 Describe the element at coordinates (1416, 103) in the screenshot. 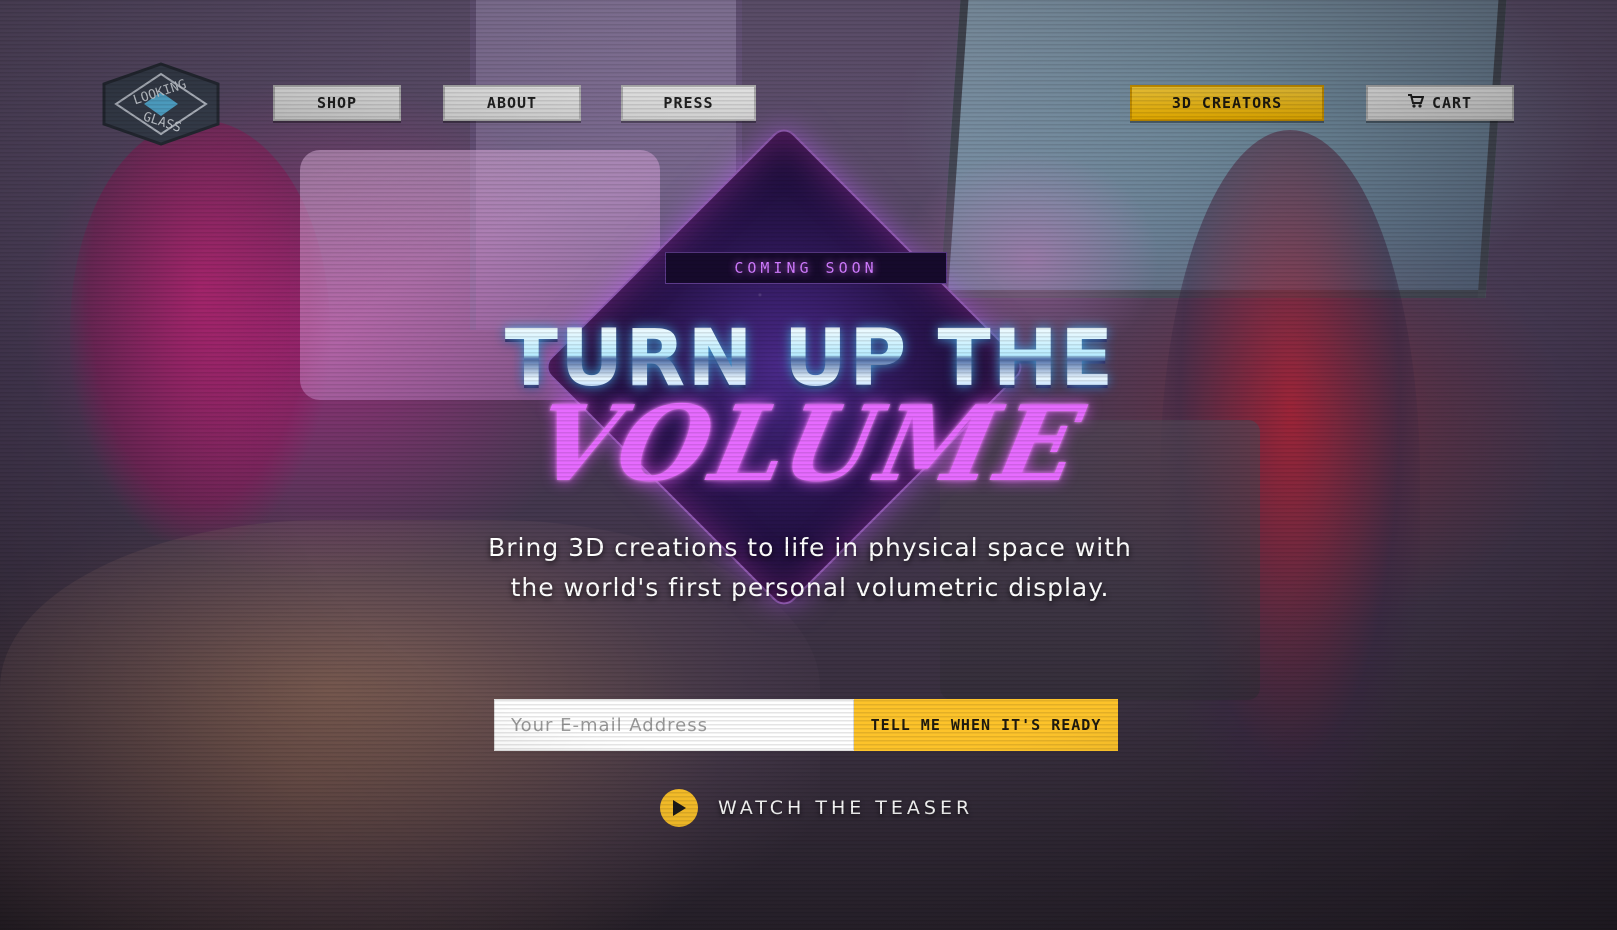

I see `cart-icon` at that location.